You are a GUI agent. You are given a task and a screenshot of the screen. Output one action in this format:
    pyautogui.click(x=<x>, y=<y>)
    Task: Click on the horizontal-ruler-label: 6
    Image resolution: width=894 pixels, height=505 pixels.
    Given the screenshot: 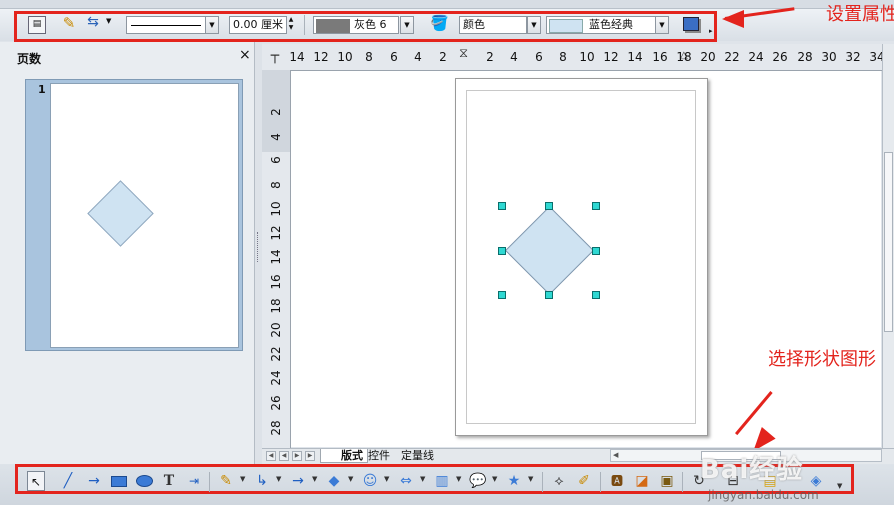 What is the action you would take?
    pyautogui.click(x=394, y=57)
    